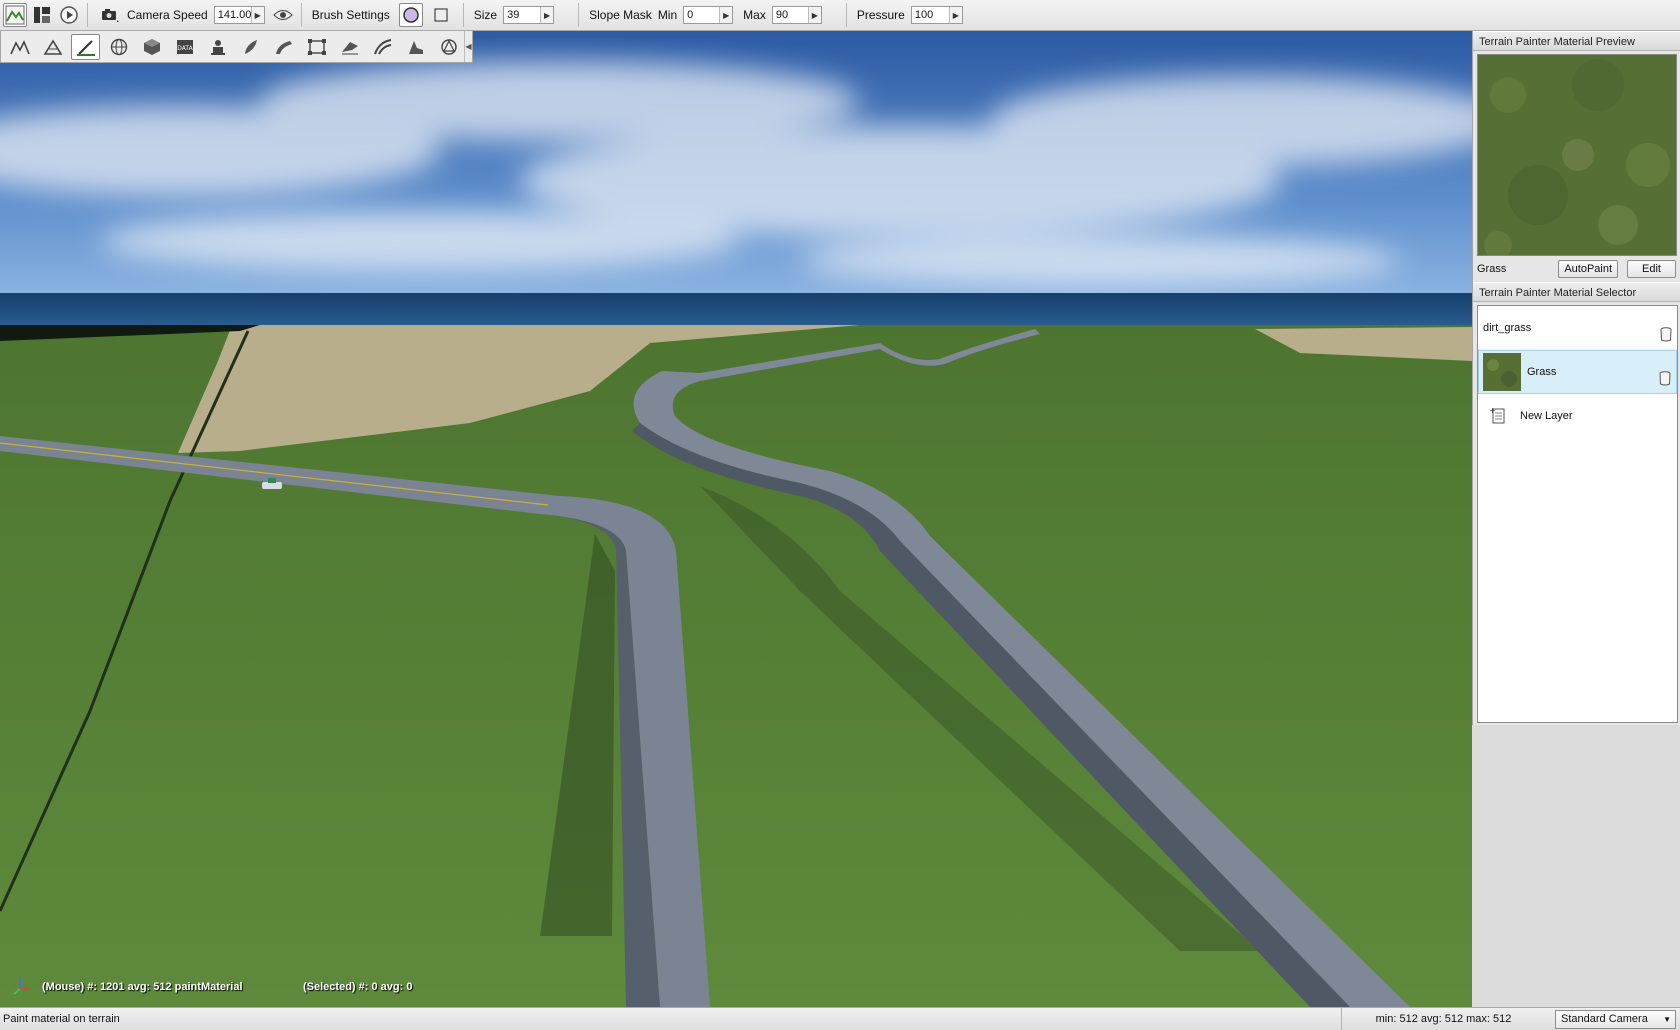 Image resolution: width=1680 pixels, height=1030 pixels. What do you see at coordinates (415, 47) in the screenshot?
I see `meshes-icon` at bounding box center [415, 47].